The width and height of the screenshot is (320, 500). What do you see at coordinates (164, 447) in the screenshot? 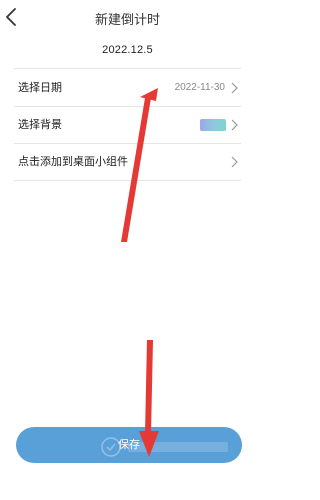
I see `watermark-logo` at bounding box center [164, 447].